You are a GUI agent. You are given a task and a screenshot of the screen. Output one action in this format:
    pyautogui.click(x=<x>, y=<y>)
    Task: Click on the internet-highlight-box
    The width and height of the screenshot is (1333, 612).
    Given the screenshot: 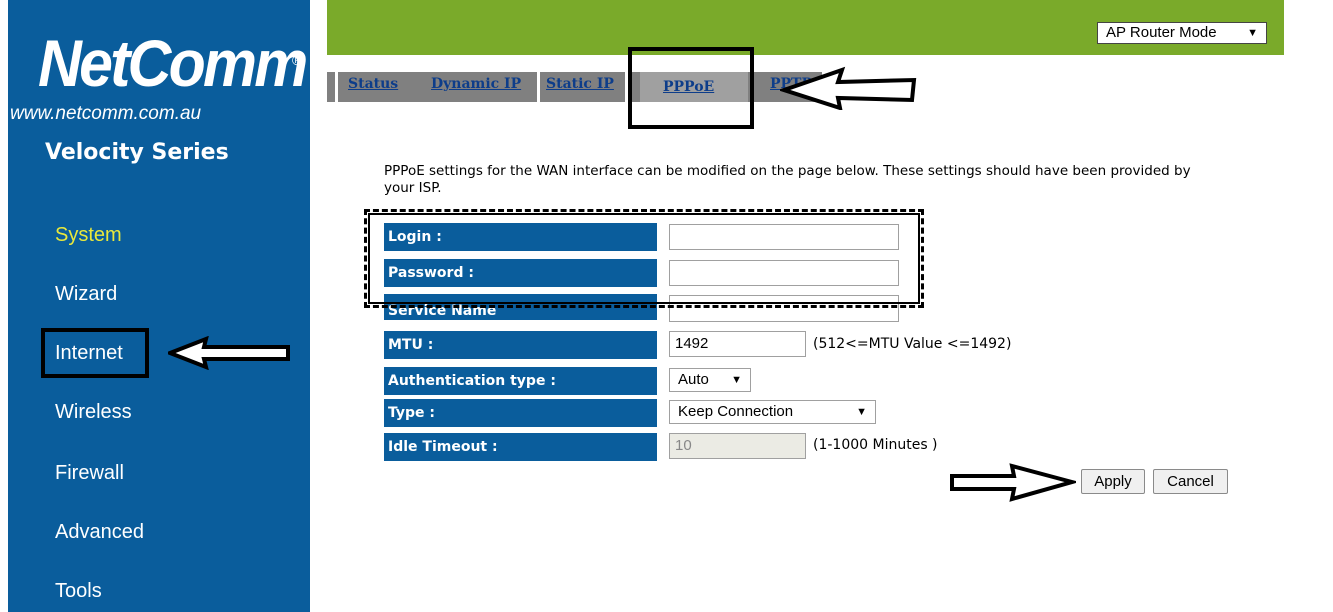 What is the action you would take?
    pyautogui.click(x=95, y=353)
    